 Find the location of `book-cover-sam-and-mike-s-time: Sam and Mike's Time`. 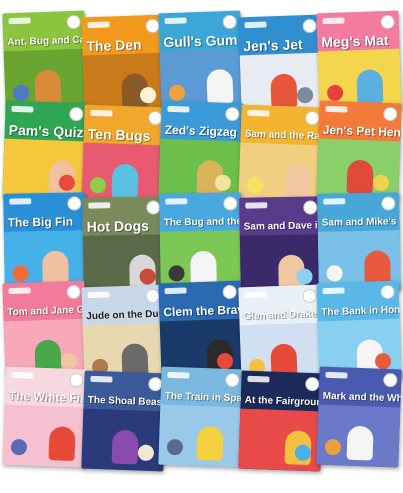

book-cover-sam-and-mike-s-time: Sam and Mike's Time is located at coordinates (359, 242).